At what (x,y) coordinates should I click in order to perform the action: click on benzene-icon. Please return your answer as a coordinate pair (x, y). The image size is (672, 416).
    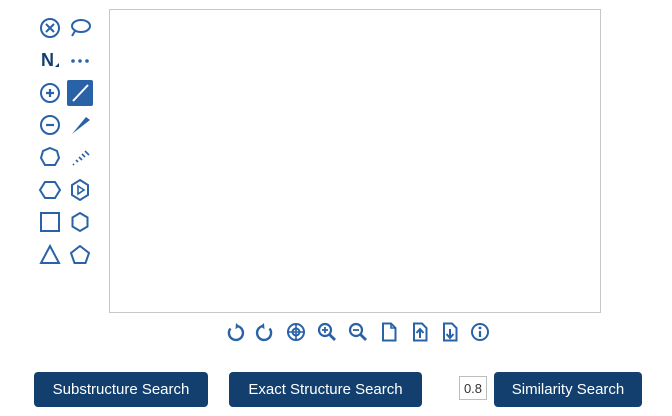
    Looking at the image, I should click on (80, 190).